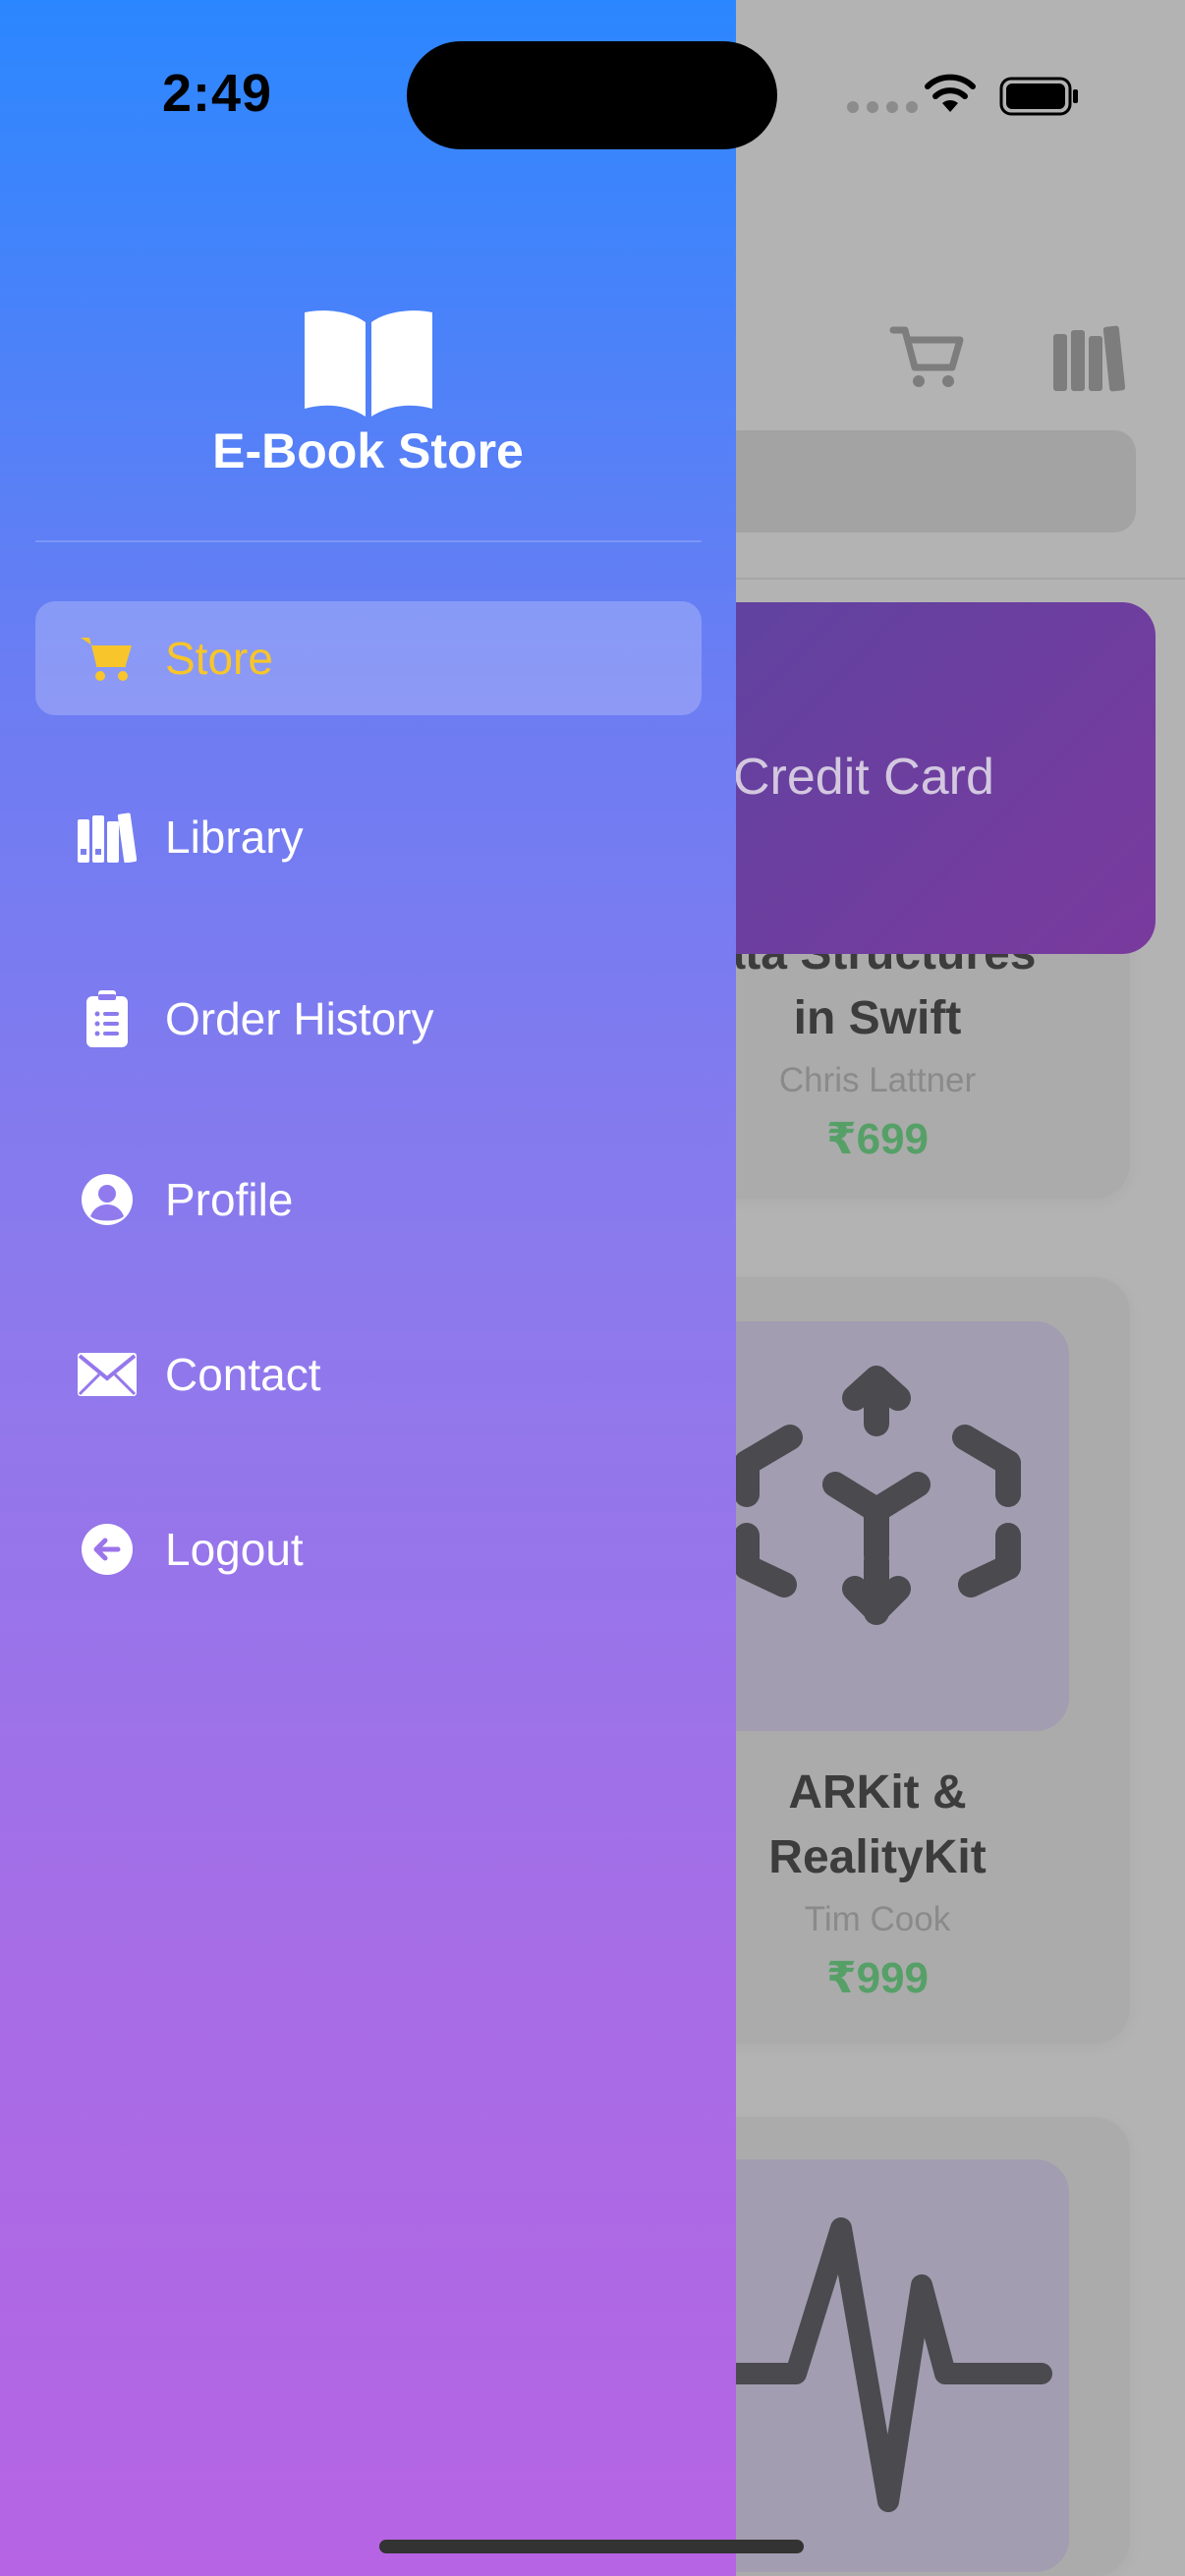  Describe the element at coordinates (878, 1792) in the screenshot. I see `book-title: ARKit &` at that location.